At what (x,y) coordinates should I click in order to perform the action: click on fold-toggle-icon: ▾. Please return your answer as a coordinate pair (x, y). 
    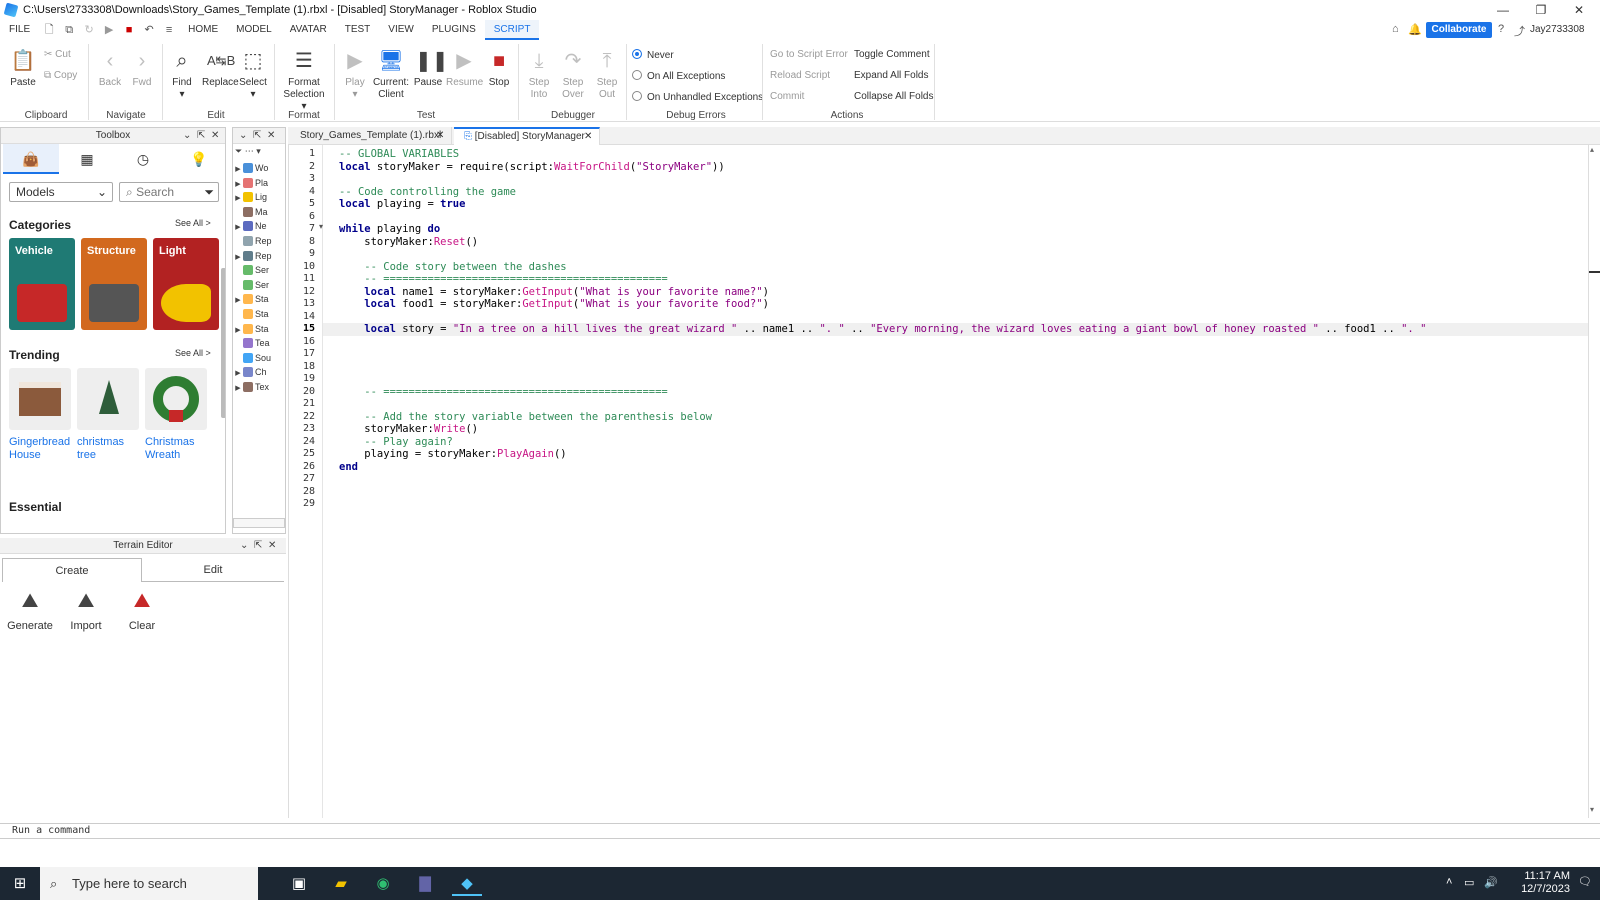
    Looking at the image, I should click on (321, 226).